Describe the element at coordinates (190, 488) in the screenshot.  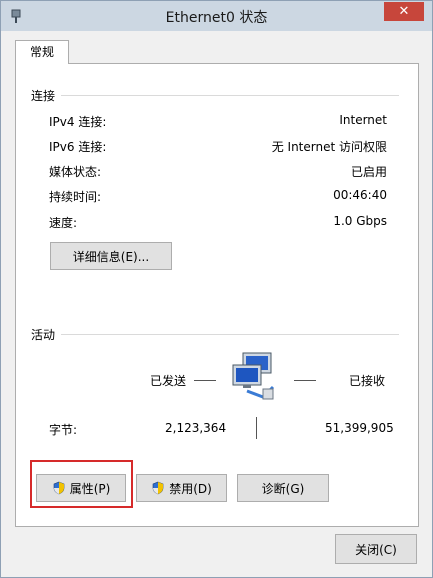
I see `disable-button-label: 禁用(D)` at that location.